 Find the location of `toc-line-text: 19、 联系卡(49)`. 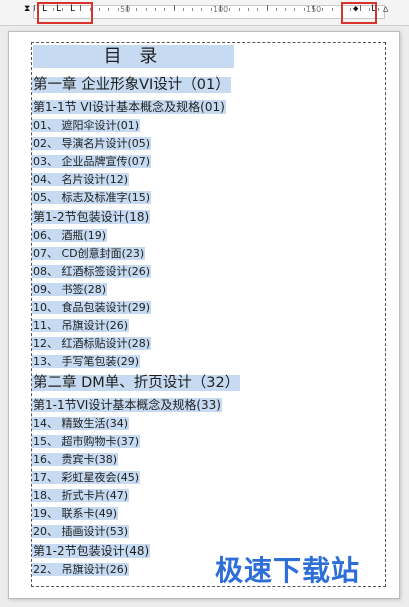

toc-line-text: 19、 联系卡(49) is located at coordinates (75, 513).